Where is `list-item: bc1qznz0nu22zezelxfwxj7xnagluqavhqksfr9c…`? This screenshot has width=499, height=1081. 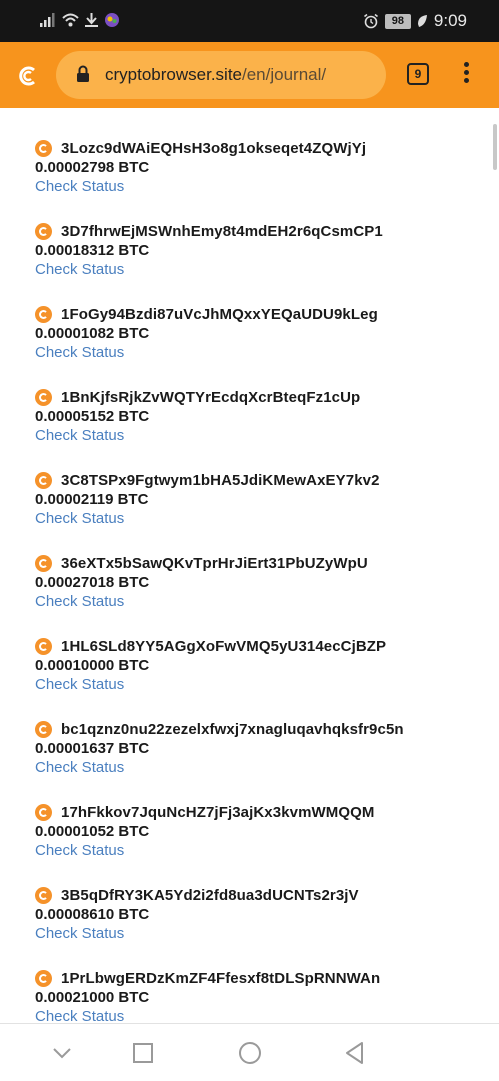
list-item: bc1qznz0nu22zezelxfwxj7xnagluqavhqksfr9c… is located at coordinates (255, 747).